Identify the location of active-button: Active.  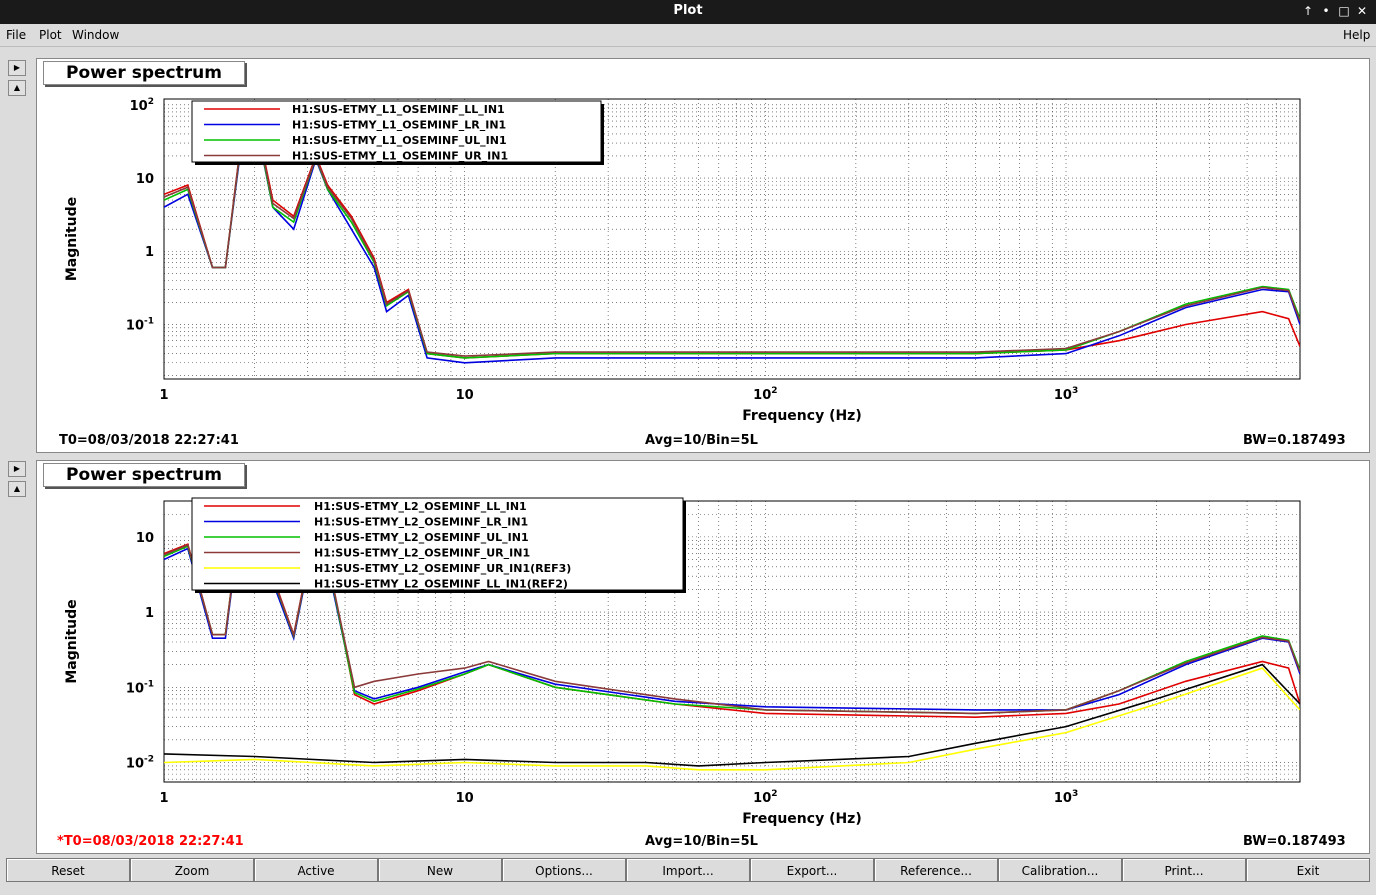
(316, 870).